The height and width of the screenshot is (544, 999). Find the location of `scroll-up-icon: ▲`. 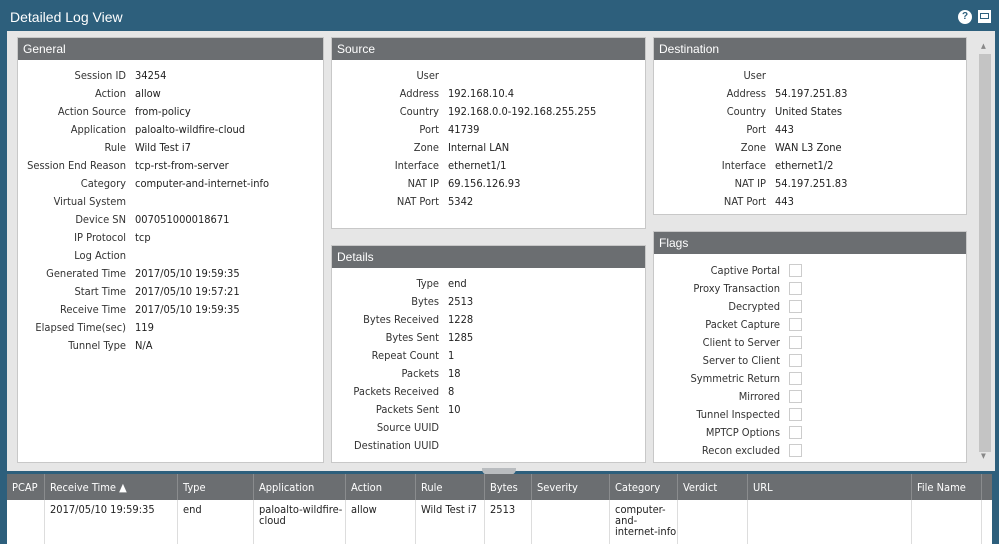

scroll-up-icon: ▲ is located at coordinates (983, 46).